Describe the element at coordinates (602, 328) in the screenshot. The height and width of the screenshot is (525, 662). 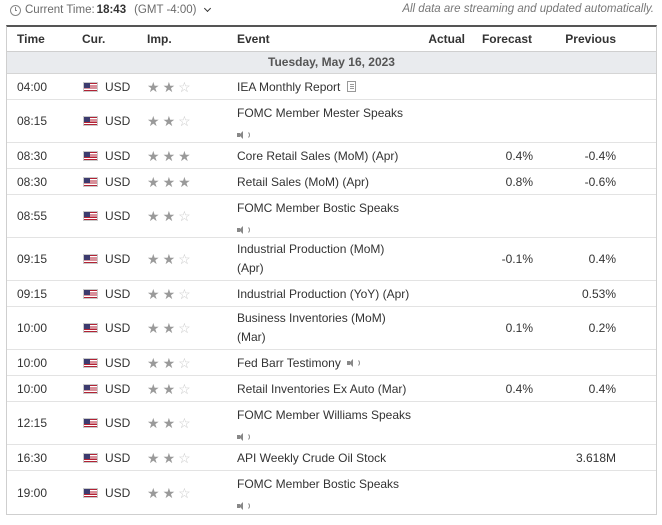
I see `event-previous: 0.2%` at that location.